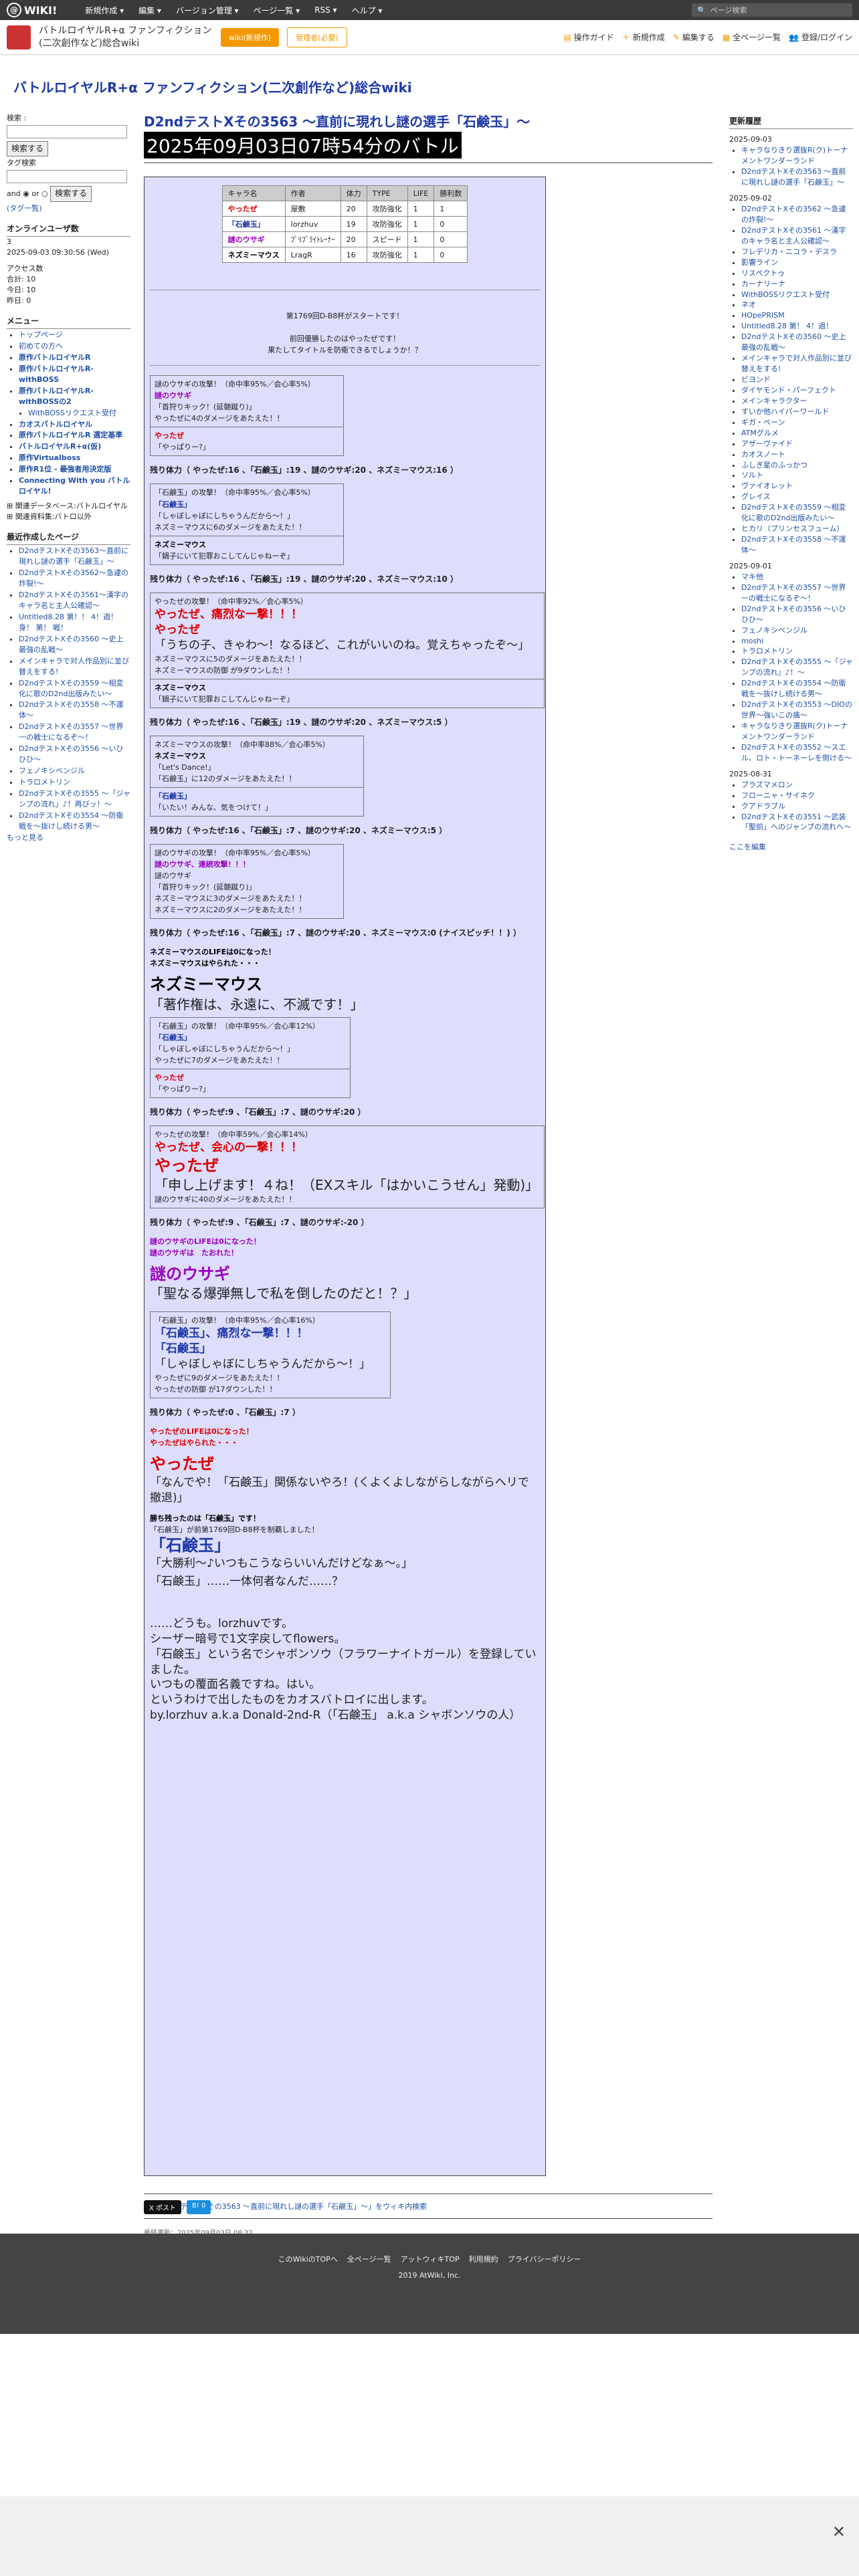 This screenshot has width=859, height=2576. Describe the element at coordinates (763, 454) in the screenshot. I see `update-item: カオスノート` at that location.